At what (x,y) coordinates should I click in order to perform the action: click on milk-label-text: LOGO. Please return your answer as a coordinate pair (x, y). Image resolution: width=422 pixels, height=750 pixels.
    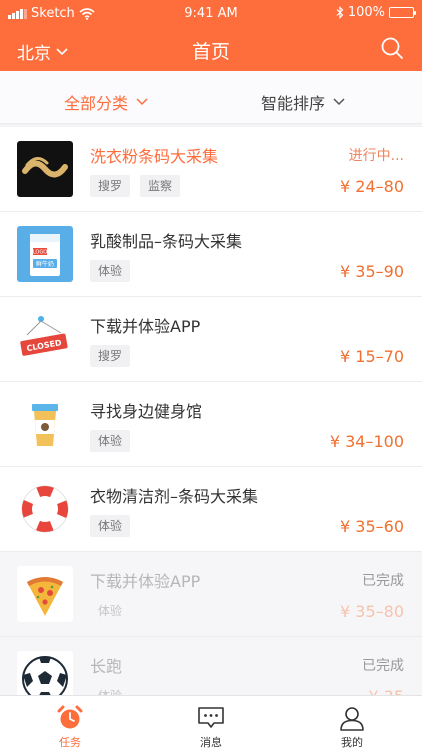
    Looking at the image, I should click on (40, 253).